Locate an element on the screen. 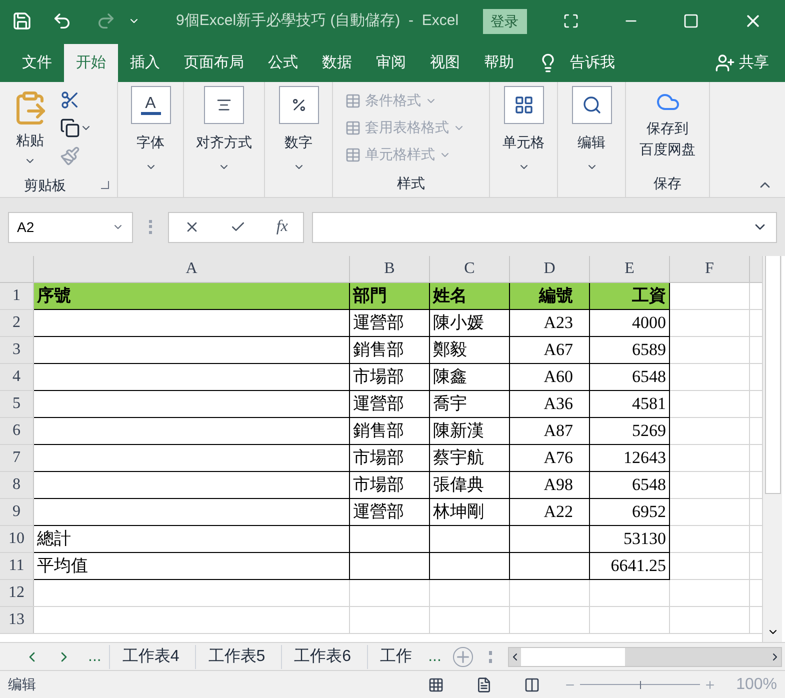 This screenshot has width=785, height=698. scissors-icon is located at coordinates (70, 100).